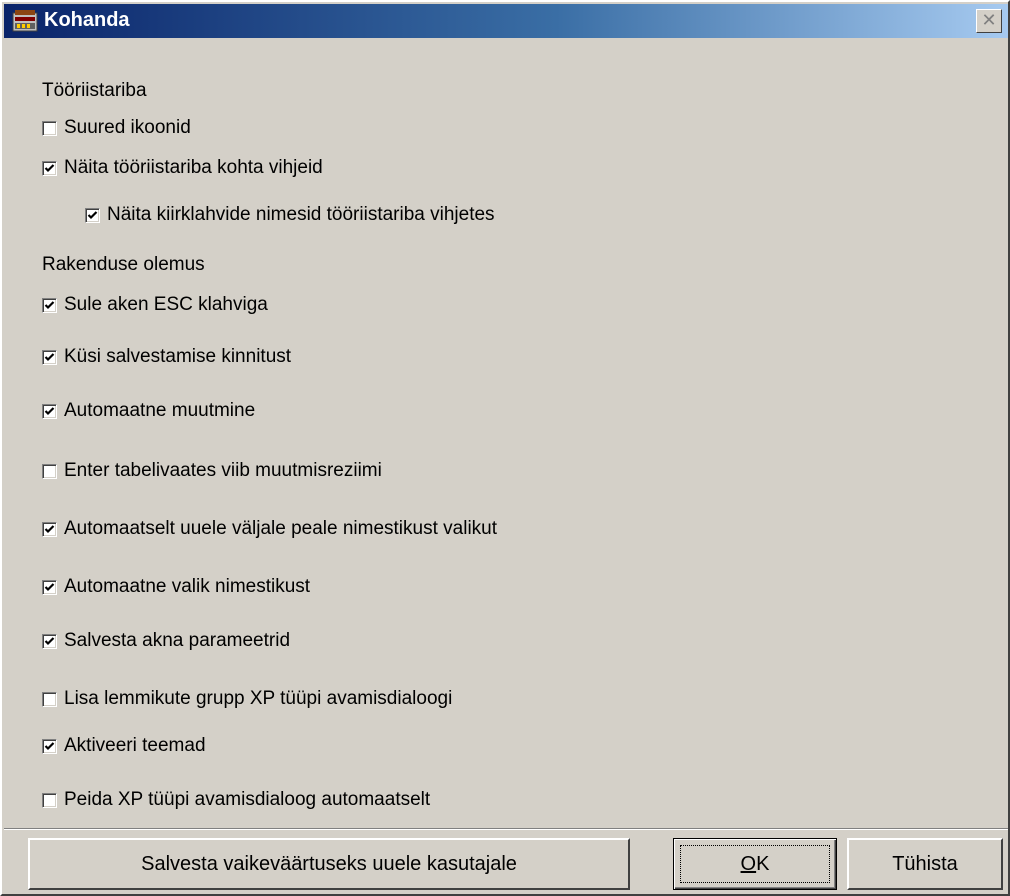 The width and height of the screenshot is (1010, 896). Describe the element at coordinates (123, 264) in the screenshot. I see `app-group-label: Rakenduse olemus` at that location.